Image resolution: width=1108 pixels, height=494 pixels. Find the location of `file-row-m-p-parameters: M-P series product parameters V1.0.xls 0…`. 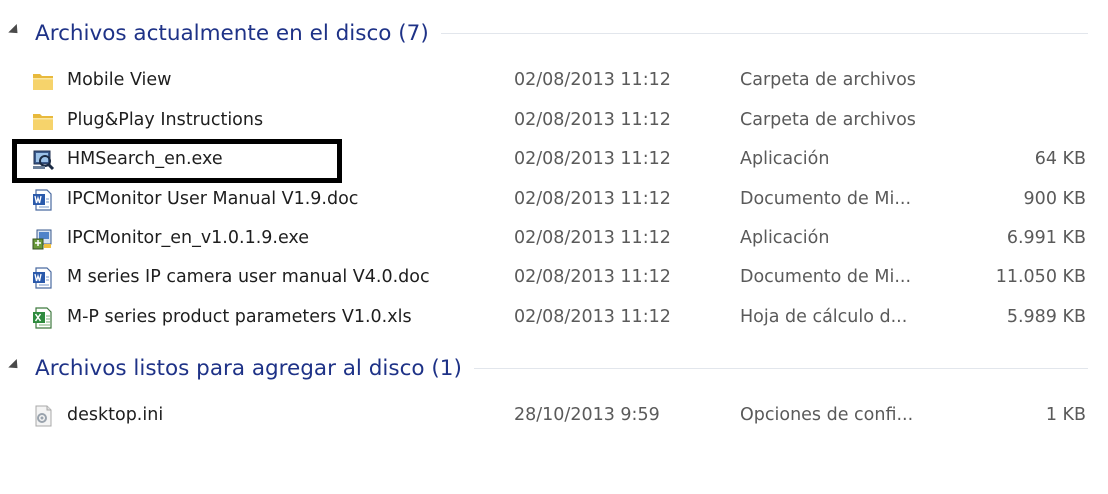

file-row-m-p-parameters: M-P series product parameters V1.0.xls 0… is located at coordinates (554, 317).